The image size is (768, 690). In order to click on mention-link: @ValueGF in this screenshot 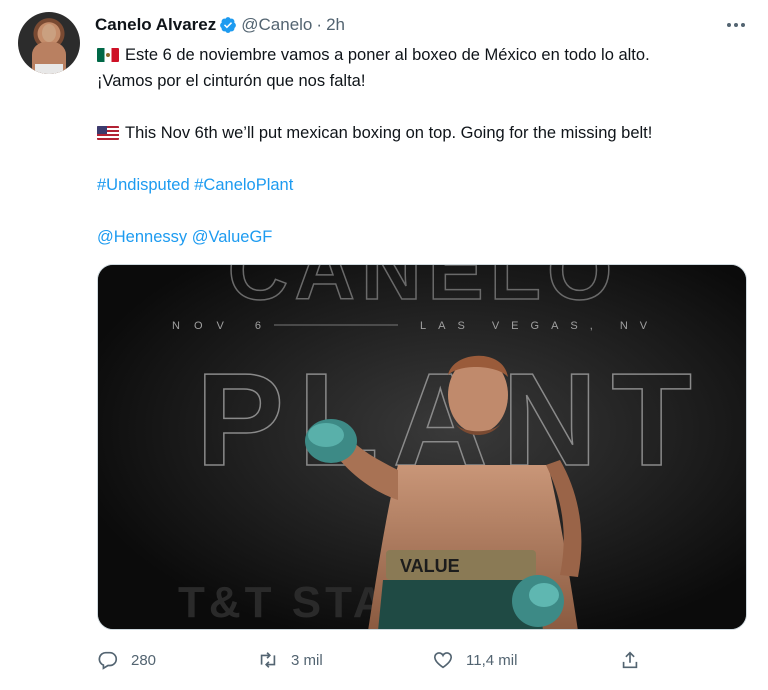, I will do `click(232, 237)`.